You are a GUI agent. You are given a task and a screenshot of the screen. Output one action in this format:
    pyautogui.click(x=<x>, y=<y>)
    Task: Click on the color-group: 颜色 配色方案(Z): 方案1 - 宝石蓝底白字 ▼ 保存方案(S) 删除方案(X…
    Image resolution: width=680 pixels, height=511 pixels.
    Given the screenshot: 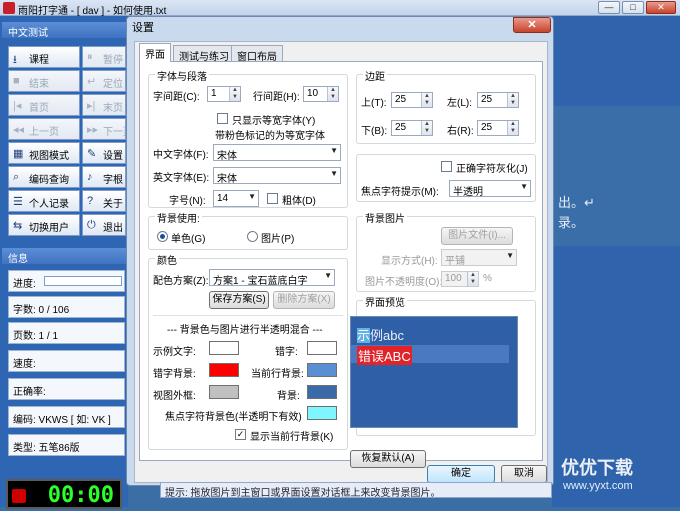 What is the action you would take?
    pyautogui.click(x=248, y=351)
    